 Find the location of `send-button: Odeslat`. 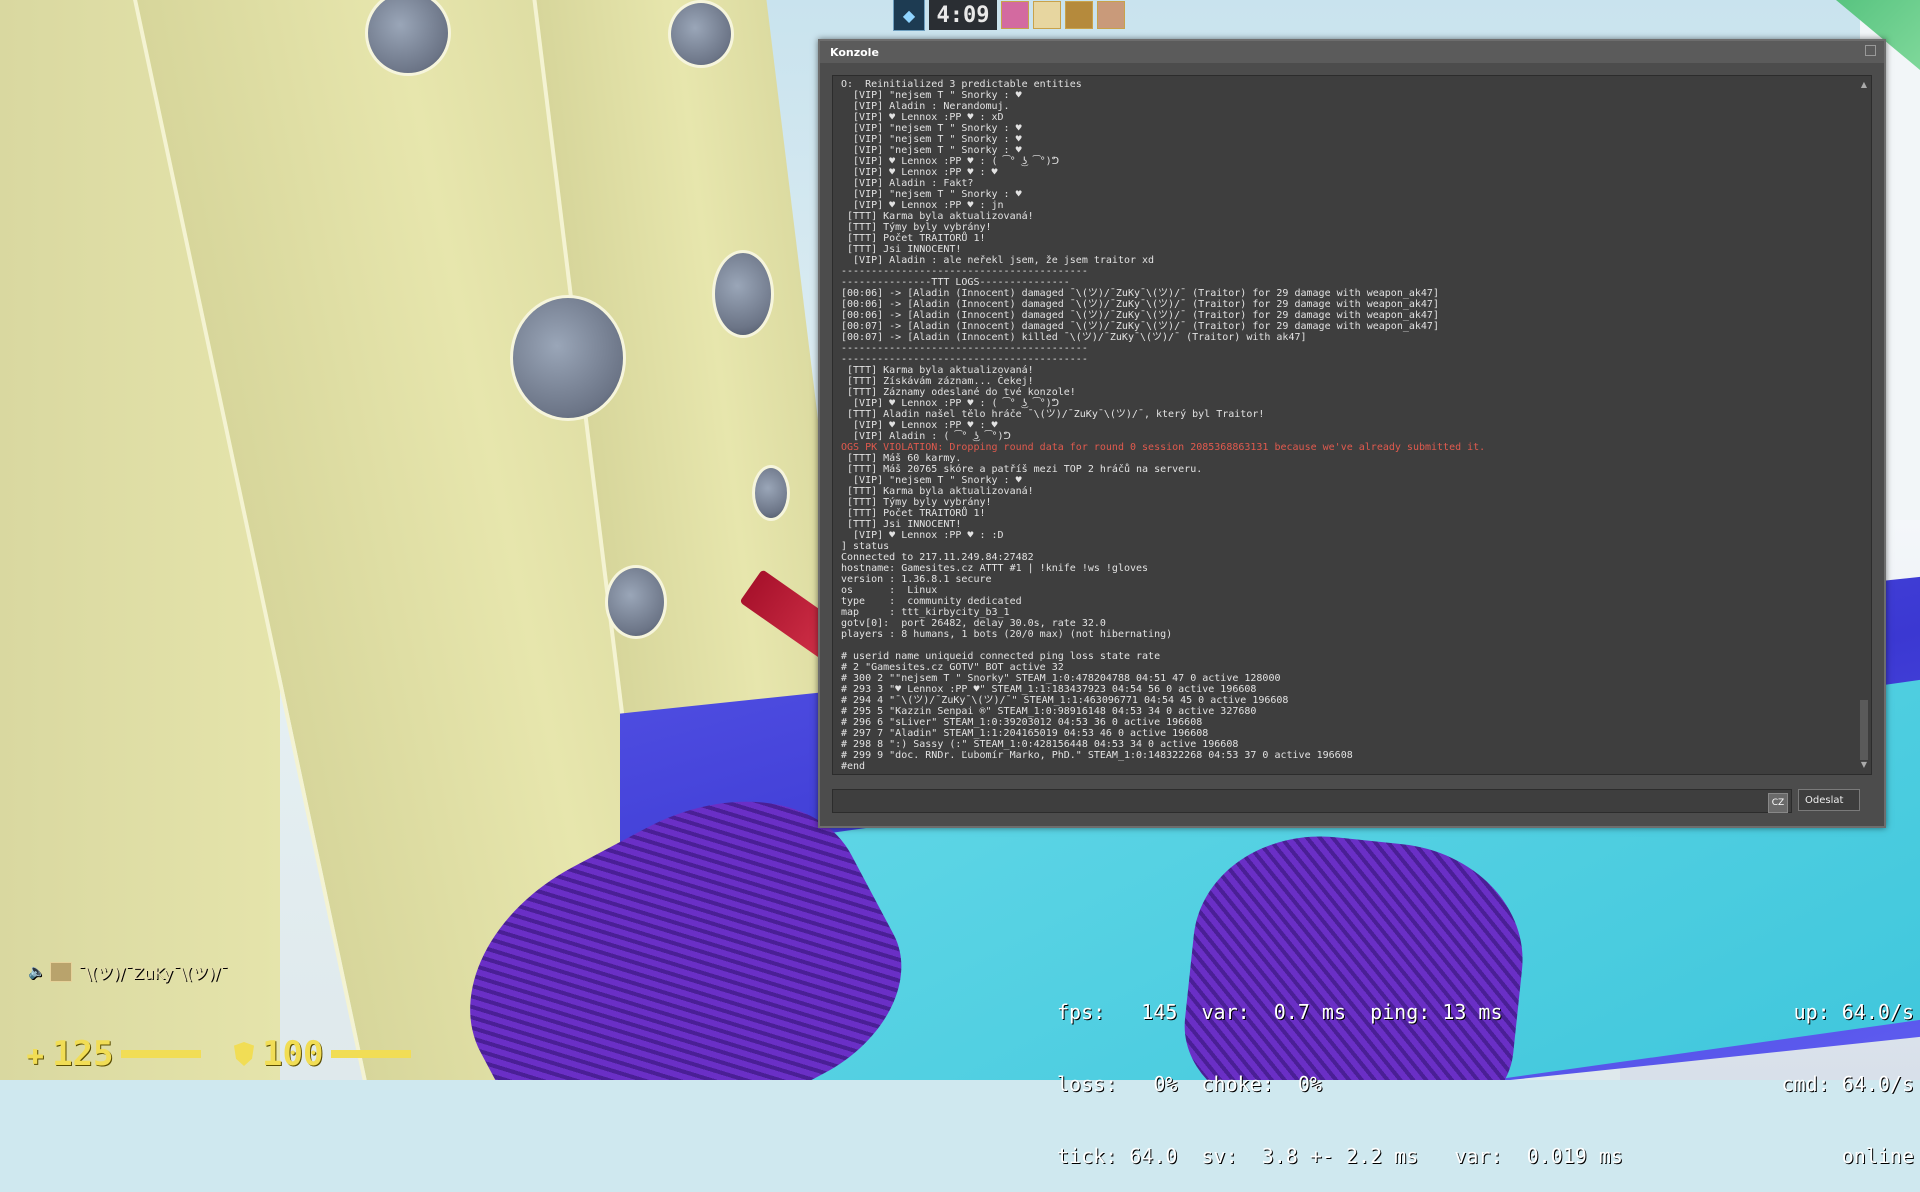

send-button: Odeslat is located at coordinates (1829, 800).